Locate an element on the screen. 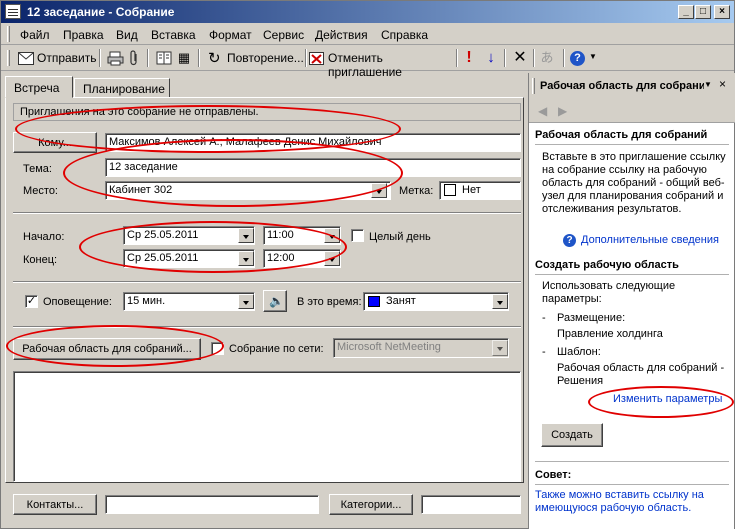  send-button: Отправить is located at coordinates (56, 58).